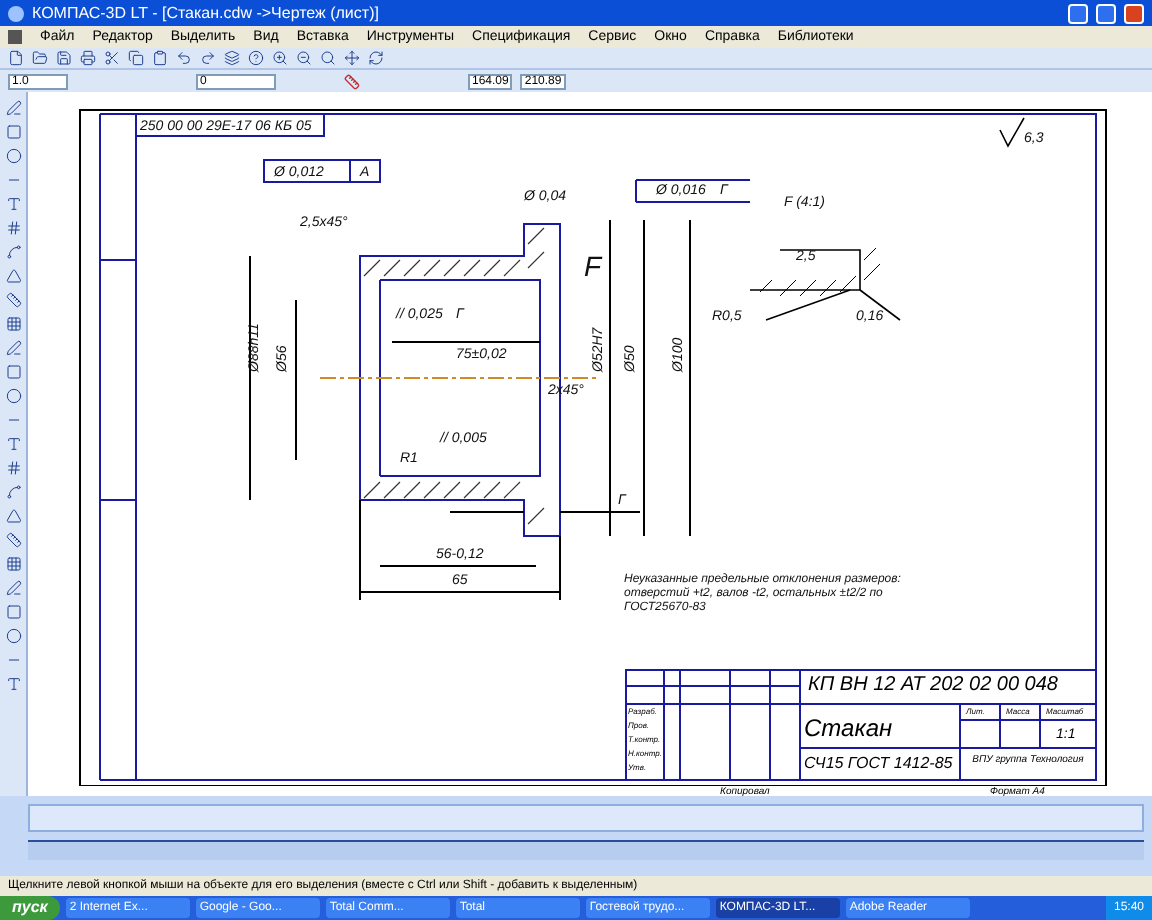  I want to click on part-name: Стакан, so click(848, 728).